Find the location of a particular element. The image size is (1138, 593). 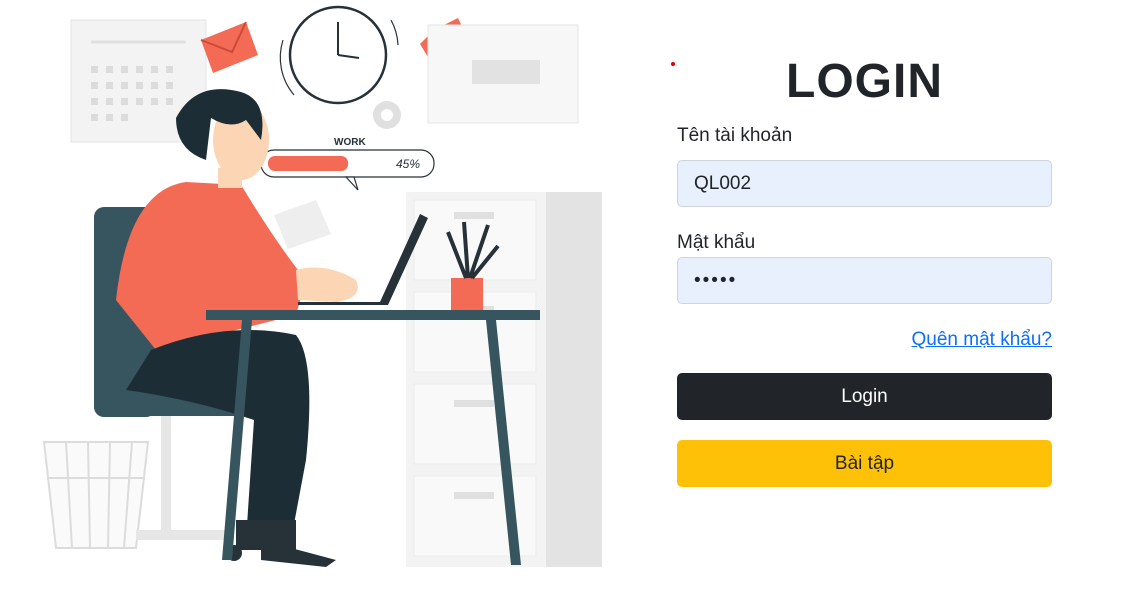

browser-window-icon is located at coordinates (503, 74).